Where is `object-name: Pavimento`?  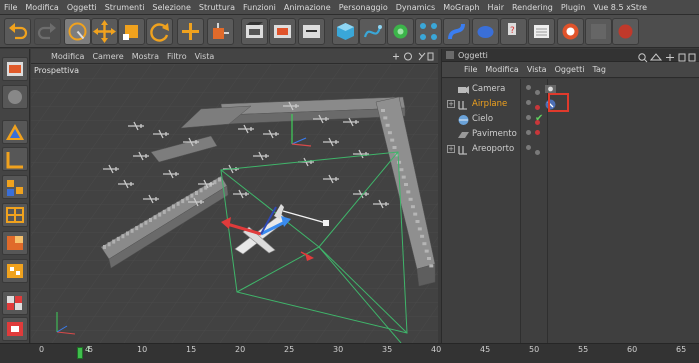 object-name: Pavimento is located at coordinates (494, 134).